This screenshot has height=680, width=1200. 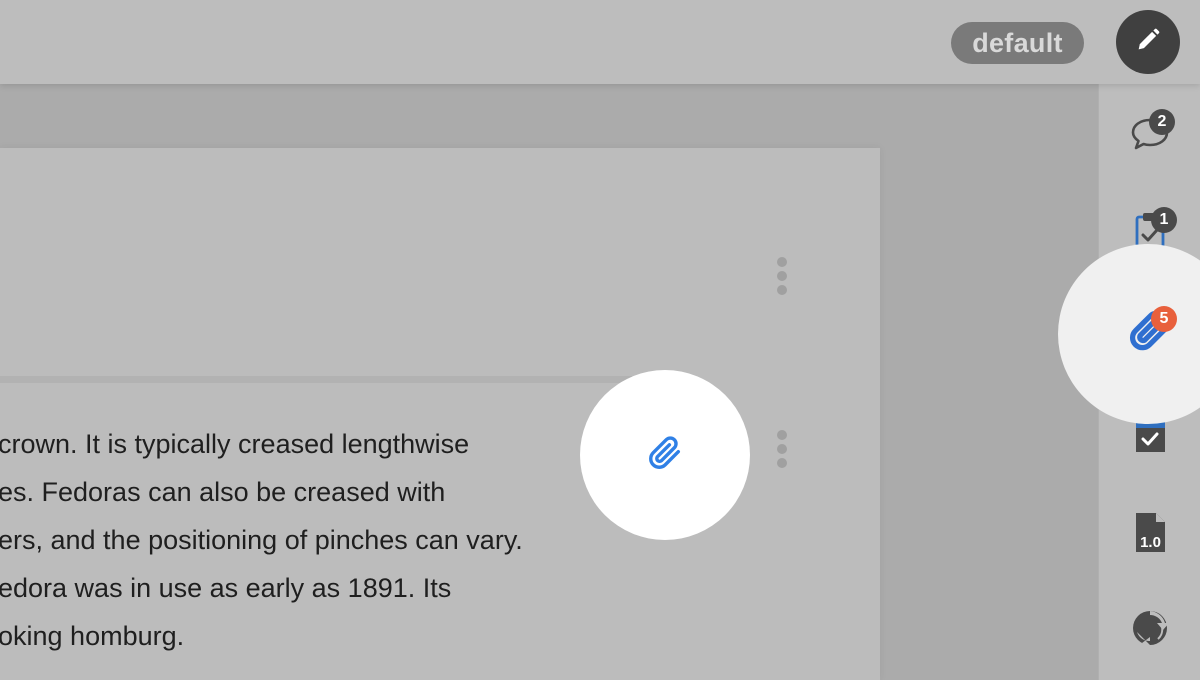 What do you see at coordinates (1164, 220) in the screenshot?
I see `task-count-badge: 1` at bounding box center [1164, 220].